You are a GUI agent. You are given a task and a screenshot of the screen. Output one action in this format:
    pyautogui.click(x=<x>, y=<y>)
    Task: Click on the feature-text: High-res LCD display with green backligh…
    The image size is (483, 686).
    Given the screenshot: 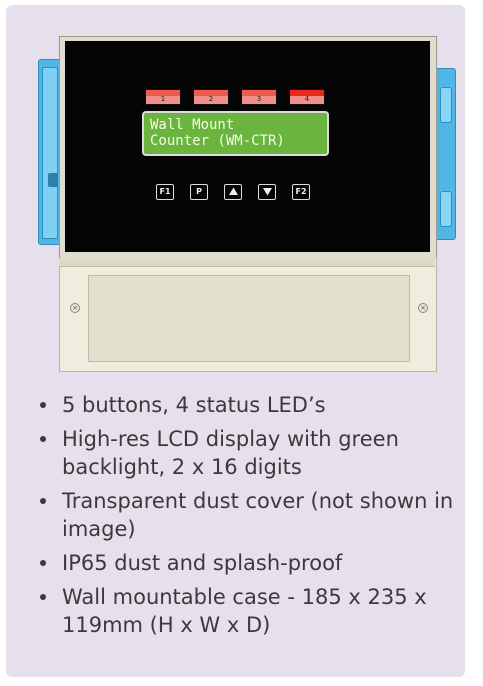 What is the action you would take?
    pyautogui.click(x=230, y=453)
    